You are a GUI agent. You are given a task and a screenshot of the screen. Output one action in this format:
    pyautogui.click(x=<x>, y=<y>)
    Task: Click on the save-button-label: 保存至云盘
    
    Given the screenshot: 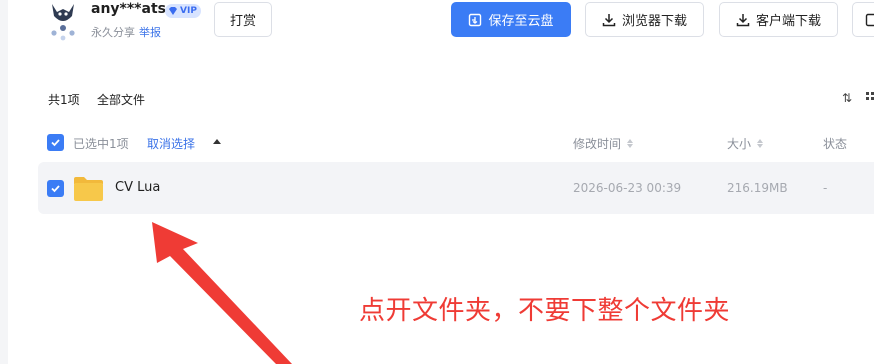 What is the action you would take?
    pyautogui.click(x=521, y=21)
    